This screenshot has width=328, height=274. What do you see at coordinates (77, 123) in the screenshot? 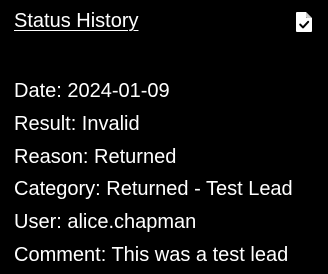
I see `entry-result: Result: Invalid` at bounding box center [77, 123].